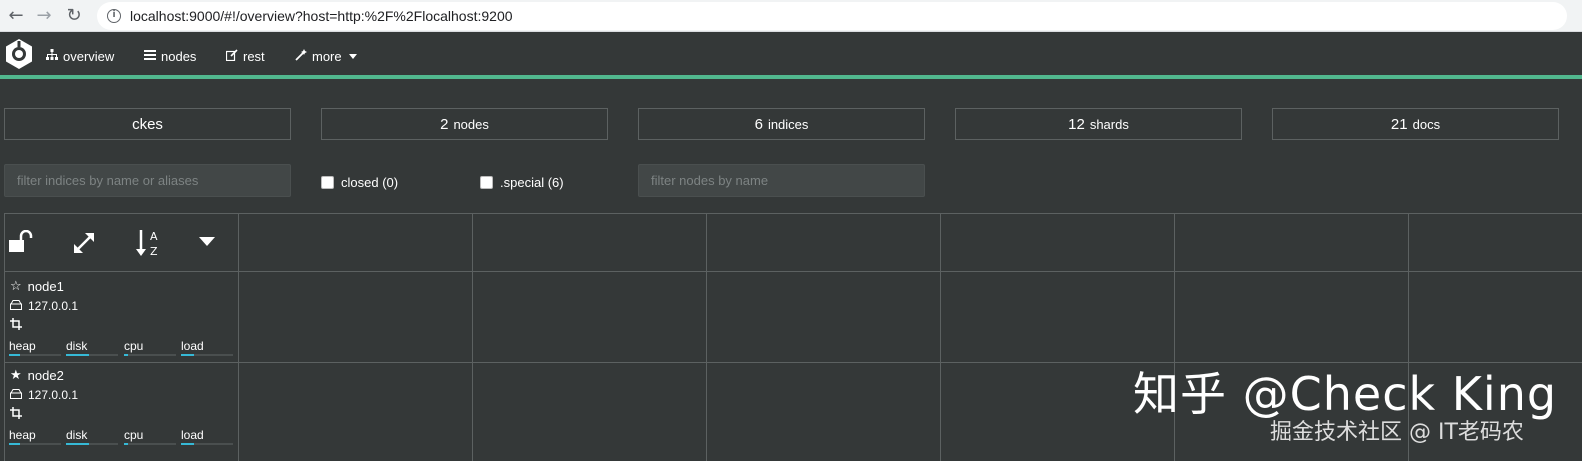 This screenshot has height=461, width=1582. Describe the element at coordinates (254, 56) in the screenshot. I see `nav-rest-label: rest` at that location.